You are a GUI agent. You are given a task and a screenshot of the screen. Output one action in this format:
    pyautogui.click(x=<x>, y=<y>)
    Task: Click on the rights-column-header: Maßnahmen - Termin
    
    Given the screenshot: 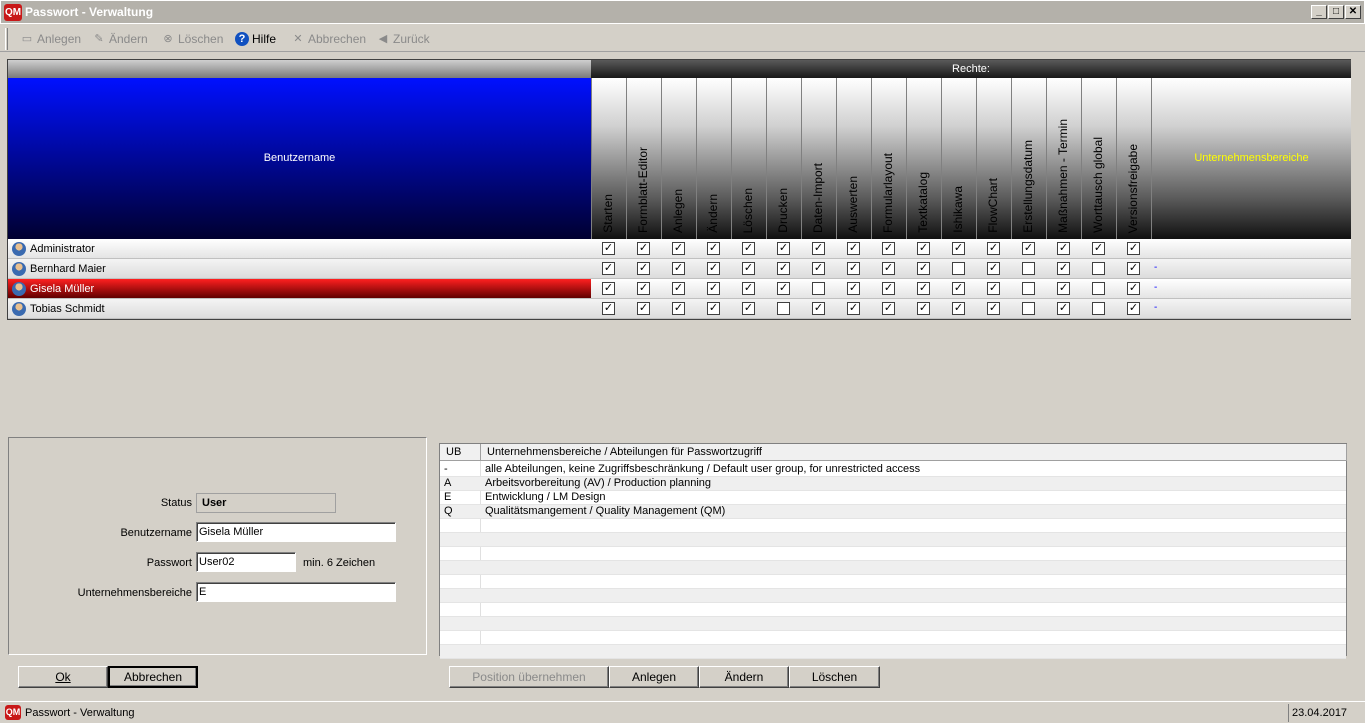 What is the action you would take?
    pyautogui.click(x=1063, y=158)
    